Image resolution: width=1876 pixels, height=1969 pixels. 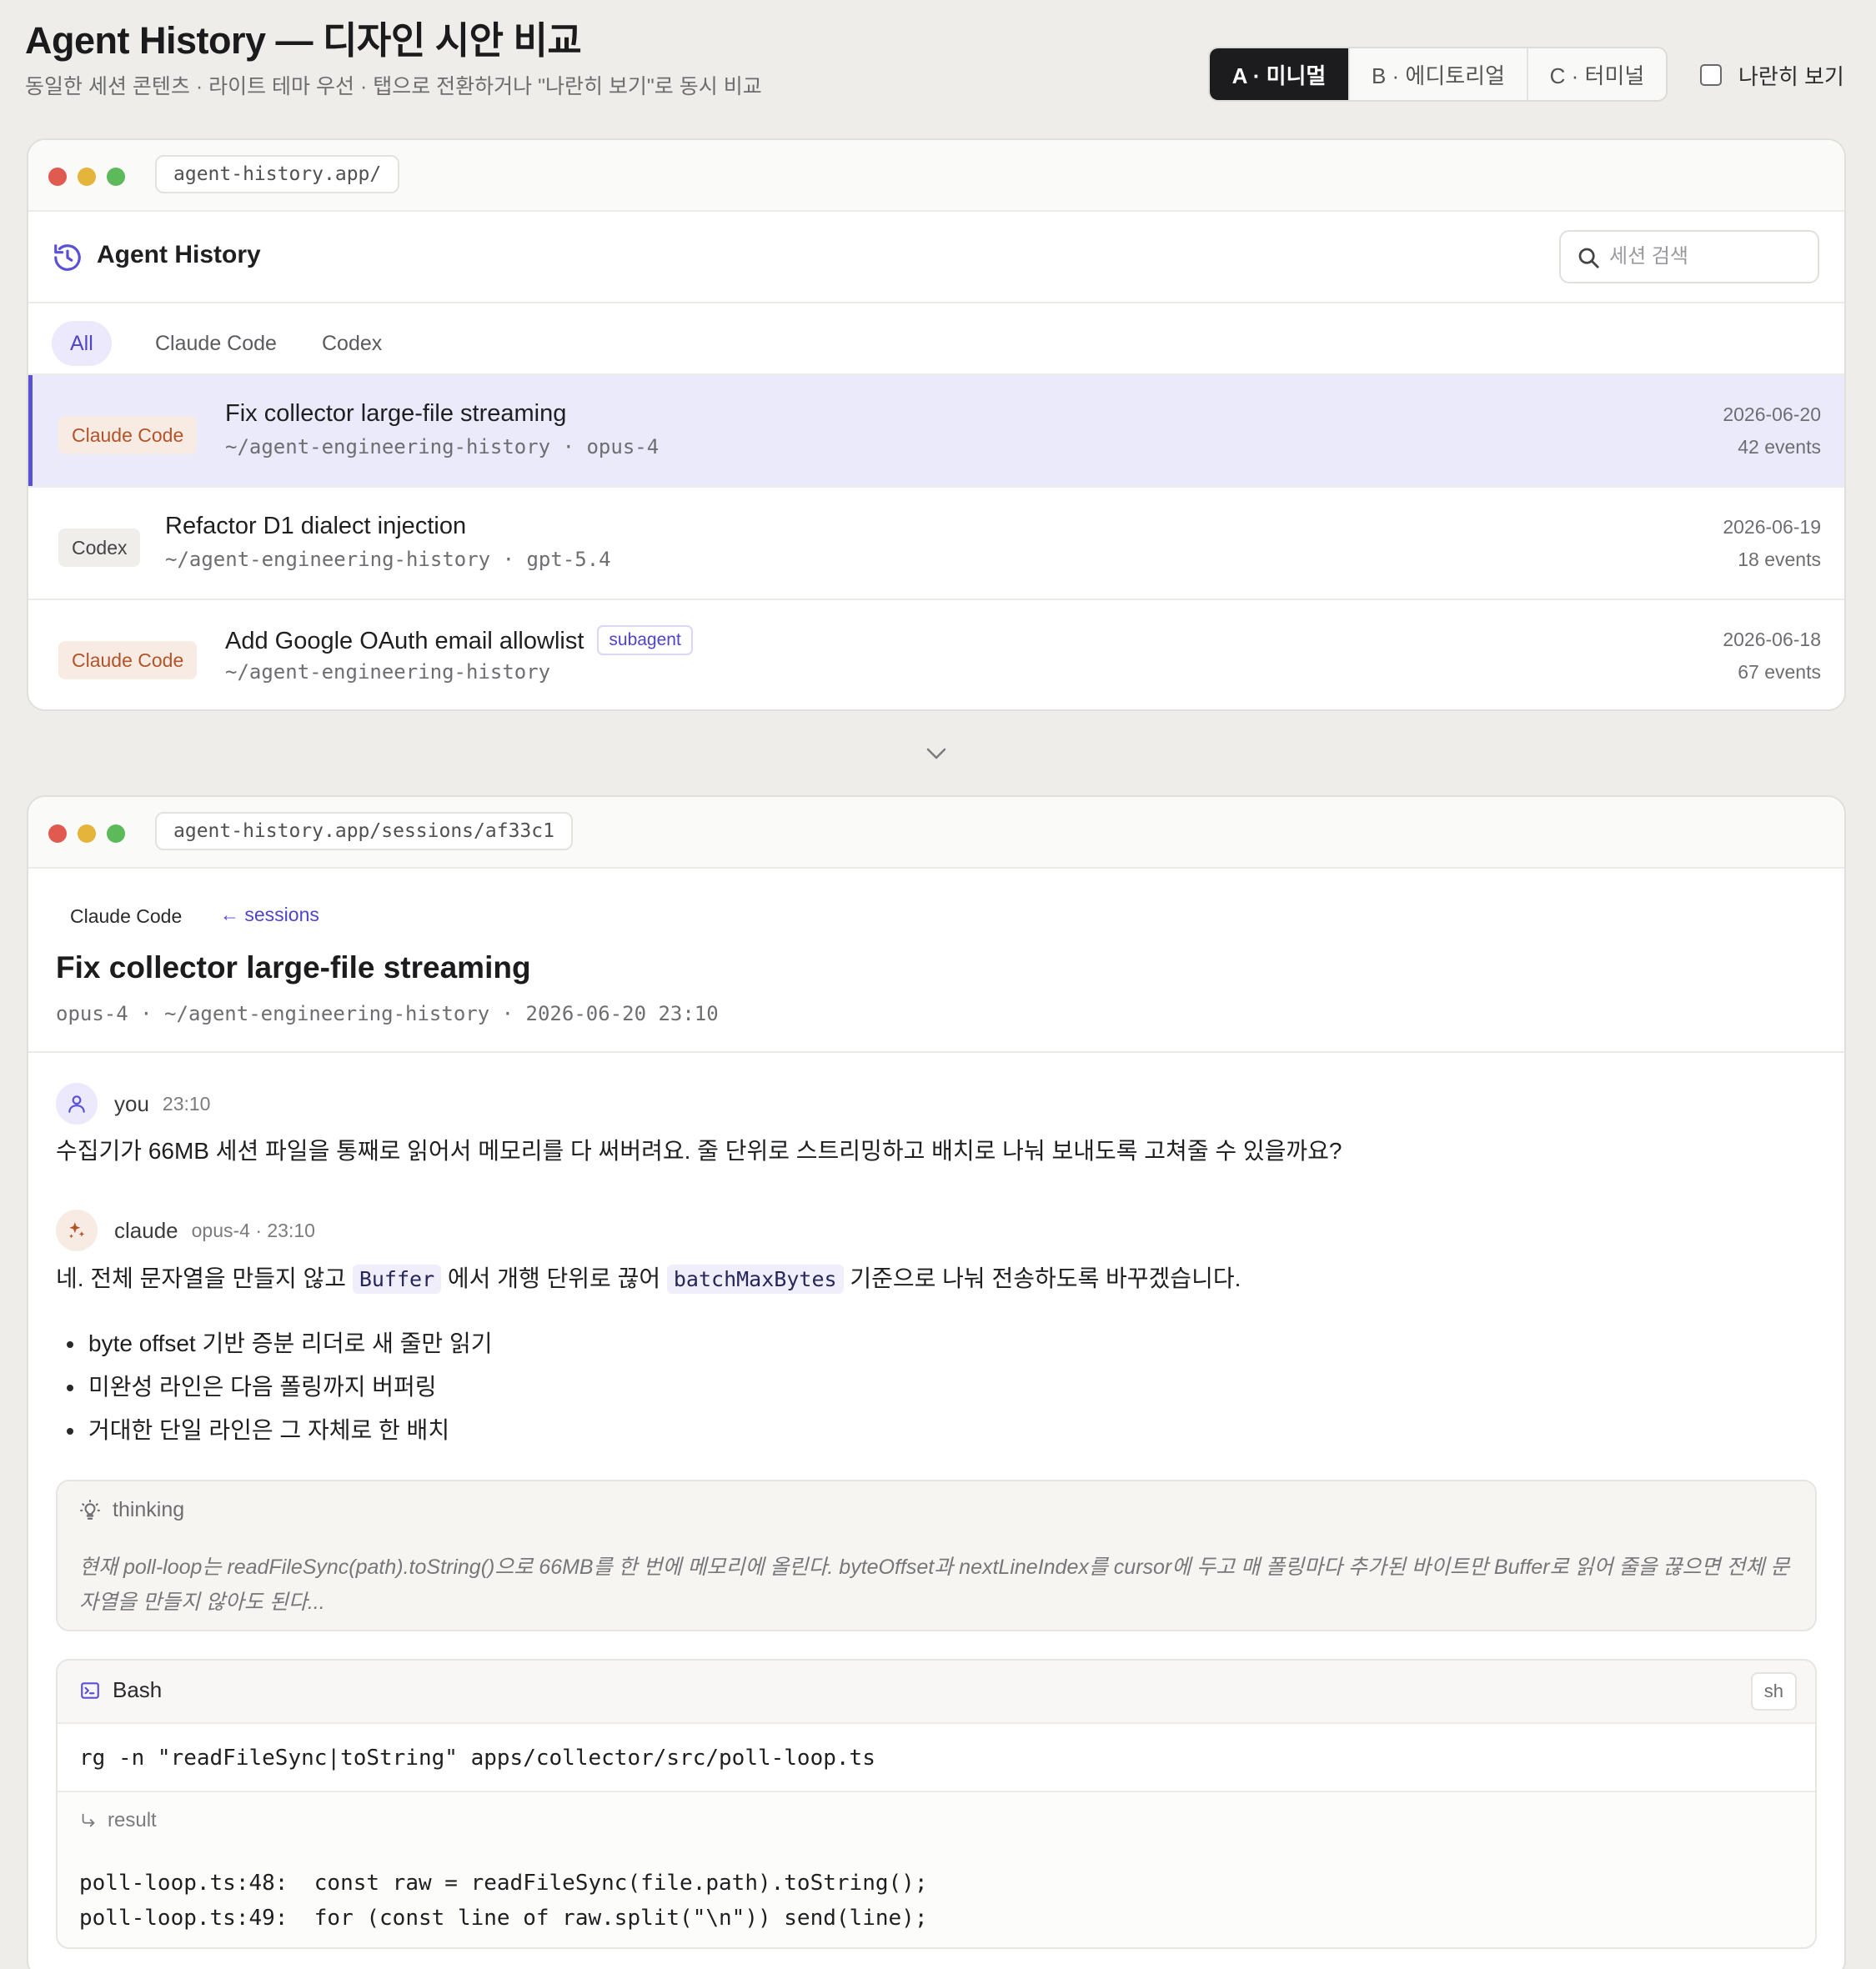 I want to click on session-detail-title: Fix collector large-file streaming, so click(x=293, y=967).